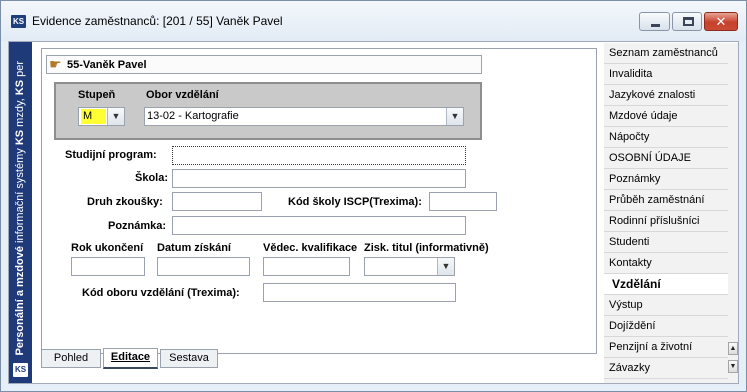  I want to click on sidebar-item-poznamky: Poznámky, so click(666, 179).